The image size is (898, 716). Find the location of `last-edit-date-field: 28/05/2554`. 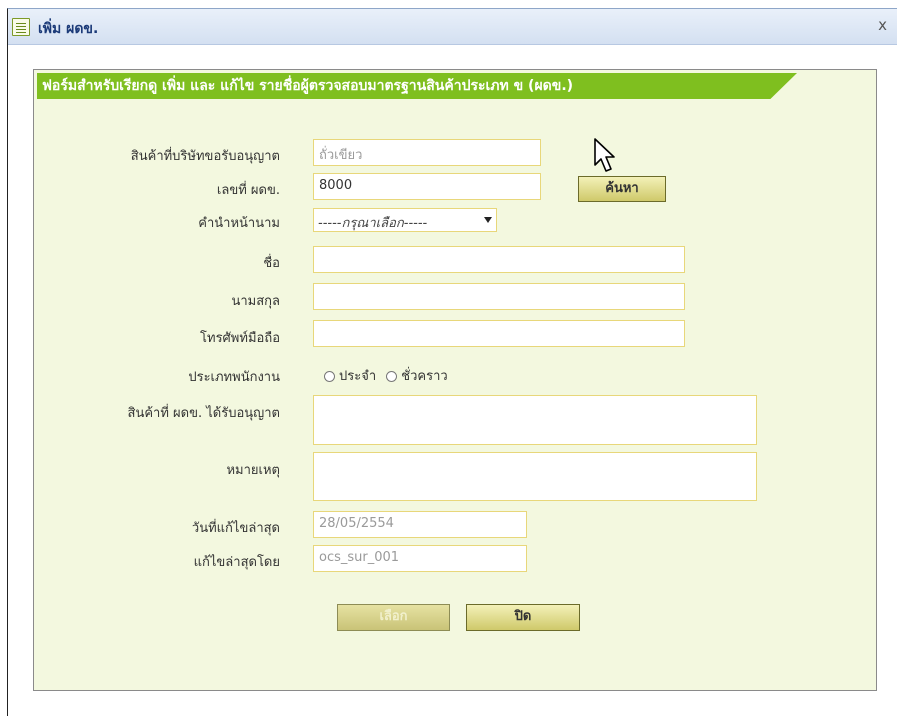

last-edit-date-field: 28/05/2554 is located at coordinates (420, 524).